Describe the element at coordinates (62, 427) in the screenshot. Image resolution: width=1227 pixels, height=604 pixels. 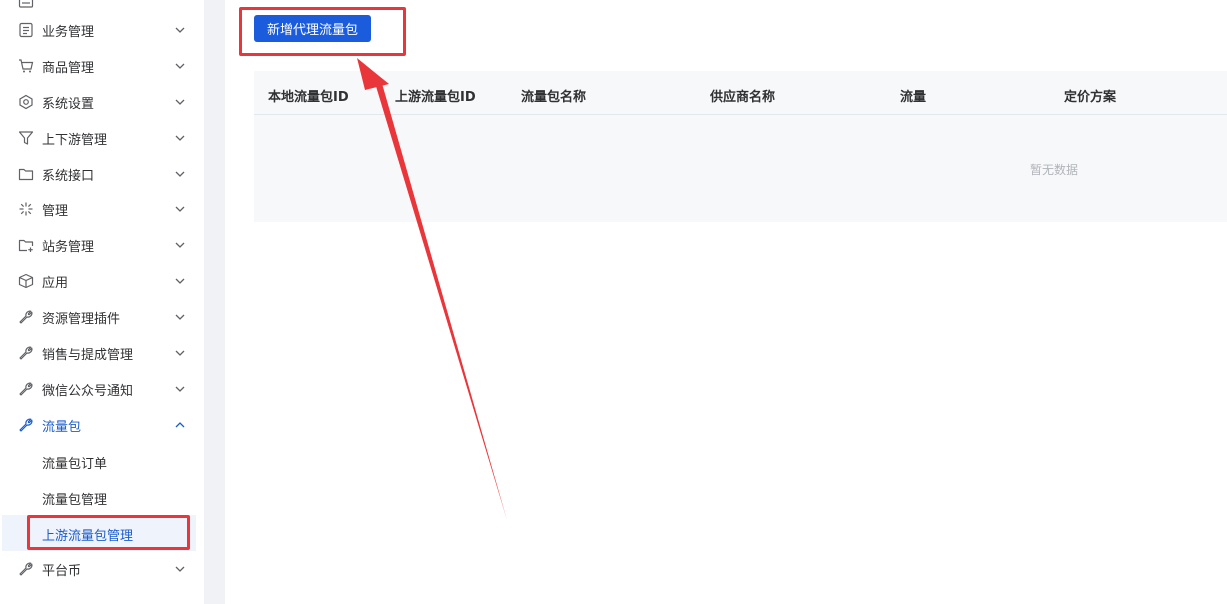
I see `sidebar-item-label: 流量包` at that location.